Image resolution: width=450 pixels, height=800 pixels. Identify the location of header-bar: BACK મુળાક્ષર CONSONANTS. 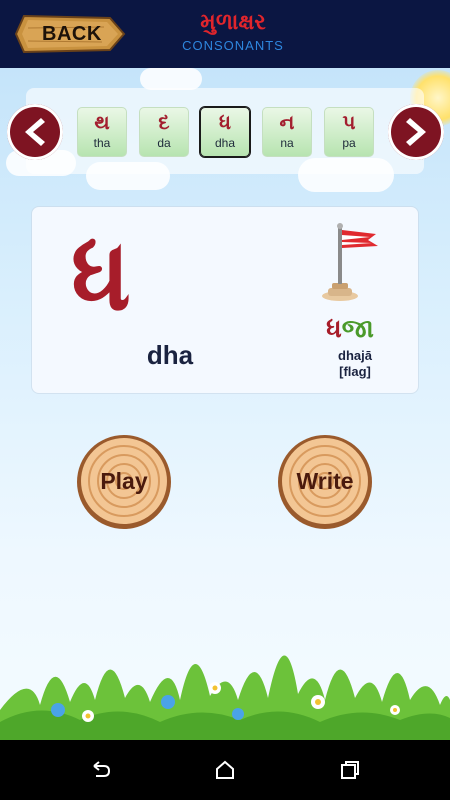
(225, 34).